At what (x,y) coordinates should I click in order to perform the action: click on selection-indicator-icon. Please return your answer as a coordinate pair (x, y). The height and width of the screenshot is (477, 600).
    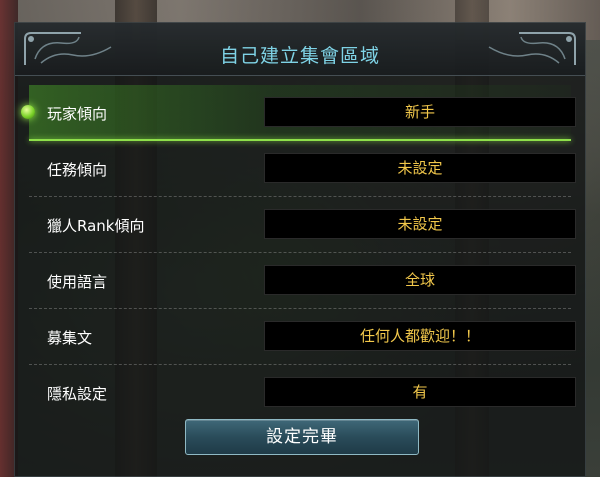
    Looking at the image, I should click on (28, 112).